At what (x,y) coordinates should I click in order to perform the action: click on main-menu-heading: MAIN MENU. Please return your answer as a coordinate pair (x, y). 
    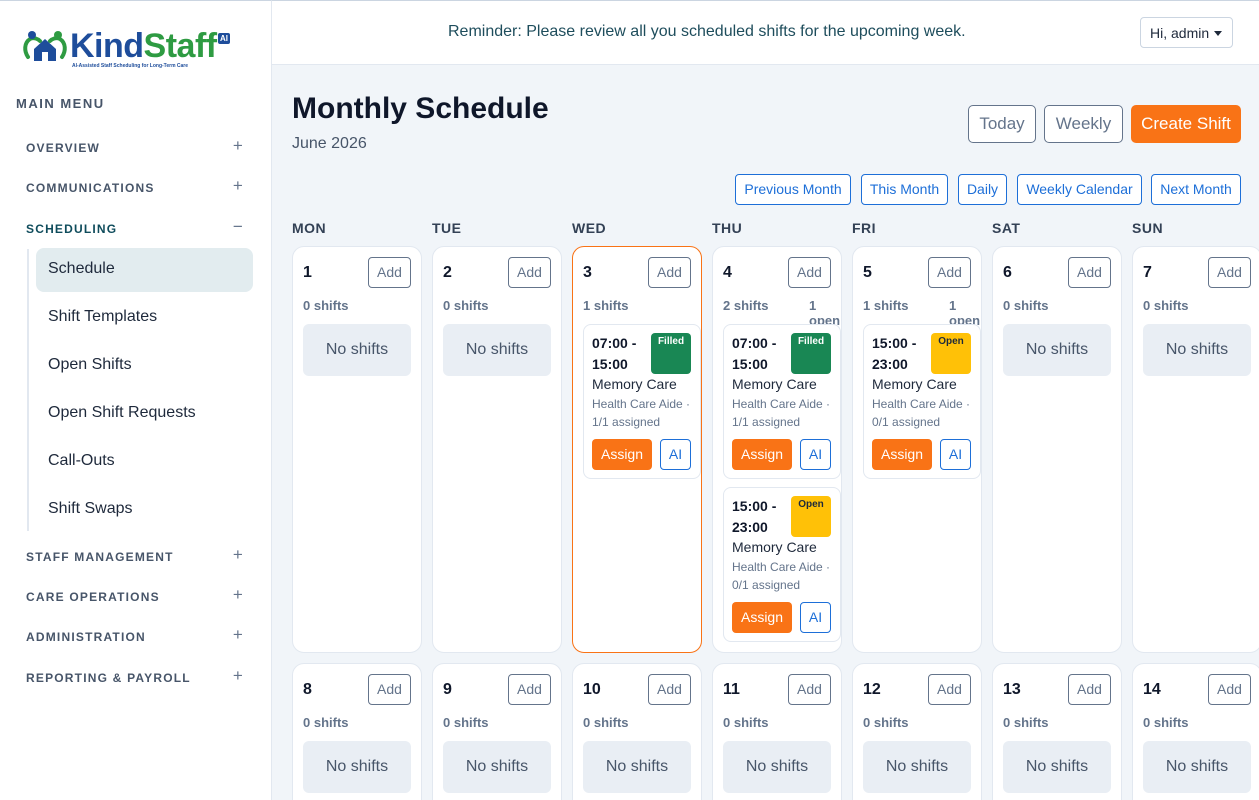
    Looking at the image, I should click on (60, 103).